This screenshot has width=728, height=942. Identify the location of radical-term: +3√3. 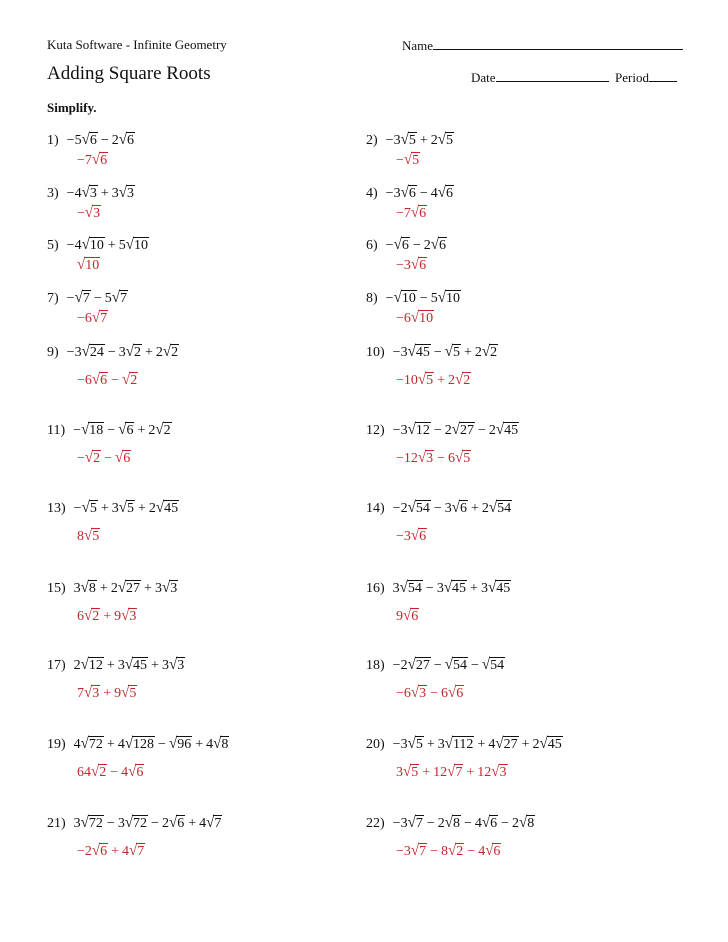
(160, 588).